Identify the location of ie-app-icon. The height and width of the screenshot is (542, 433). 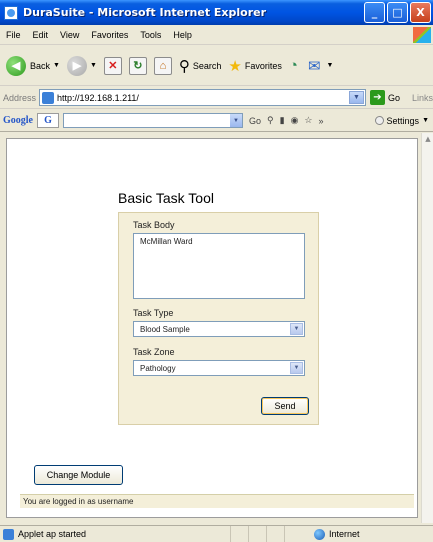
(11, 12).